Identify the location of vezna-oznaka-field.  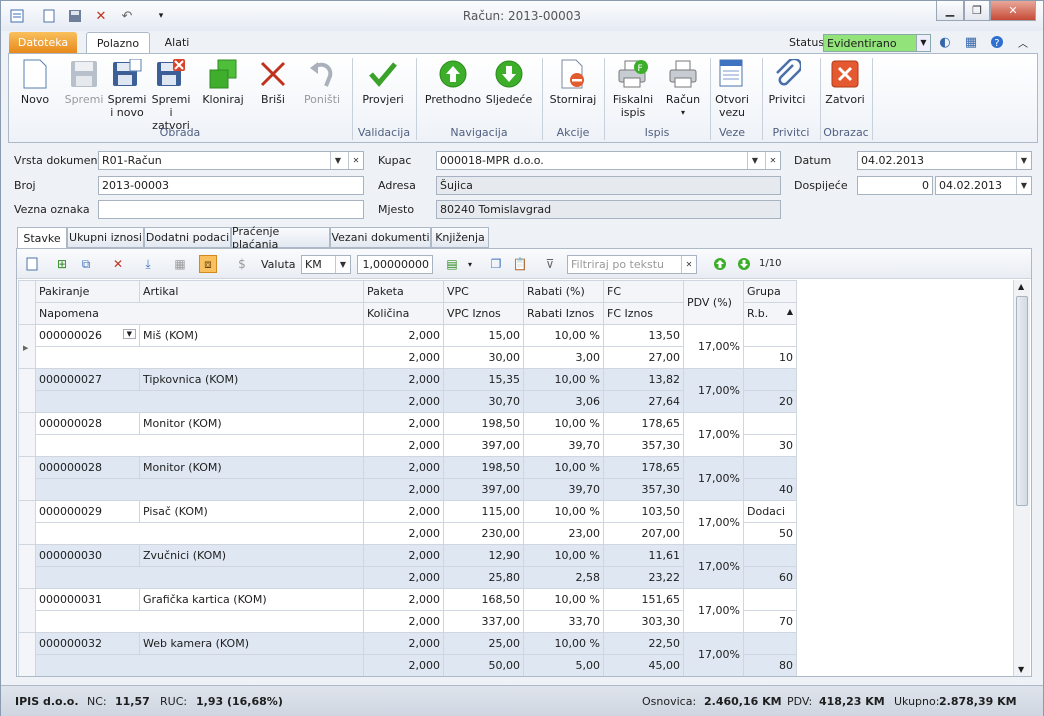
(231, 209).